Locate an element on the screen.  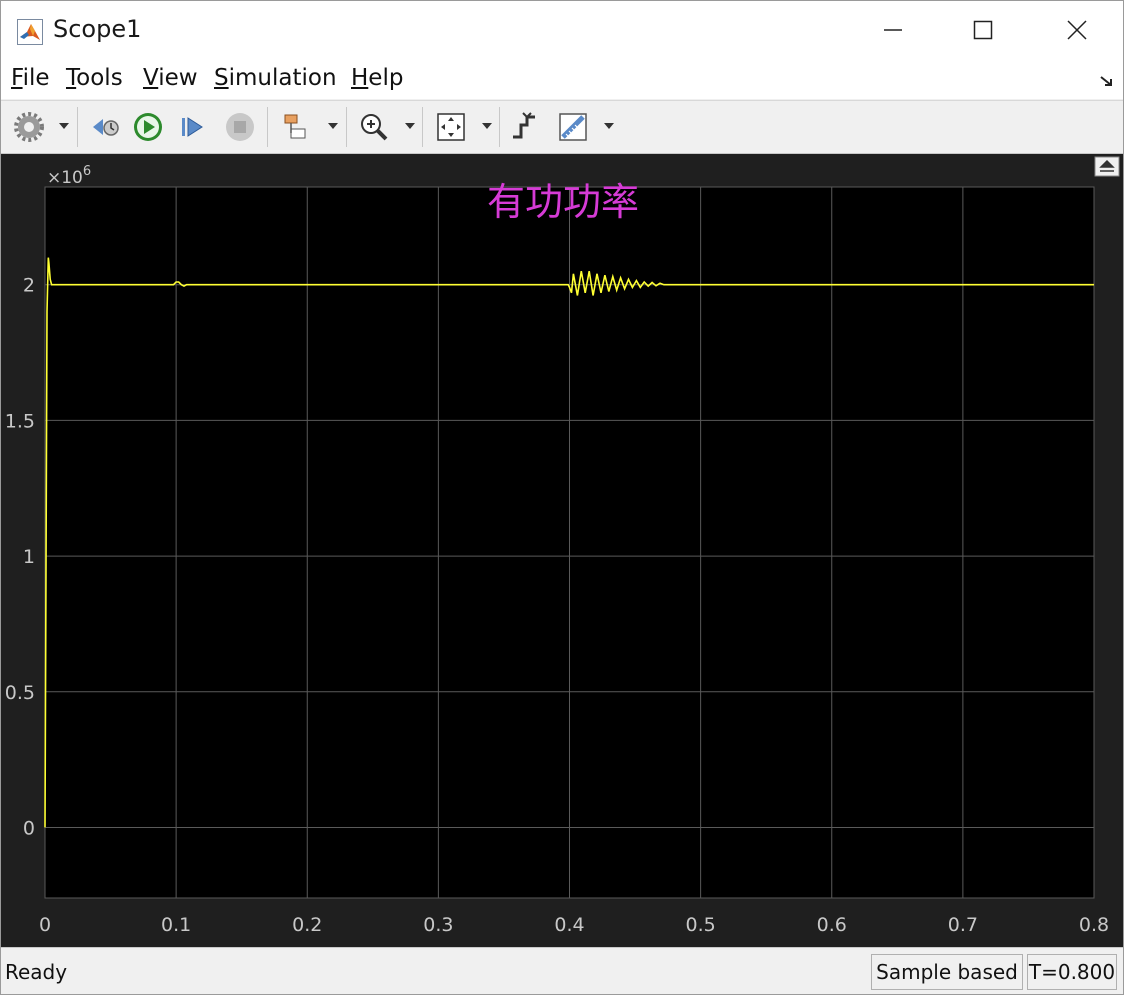
x-tick-label: 0.8 is located at coordinates (1094, 925).